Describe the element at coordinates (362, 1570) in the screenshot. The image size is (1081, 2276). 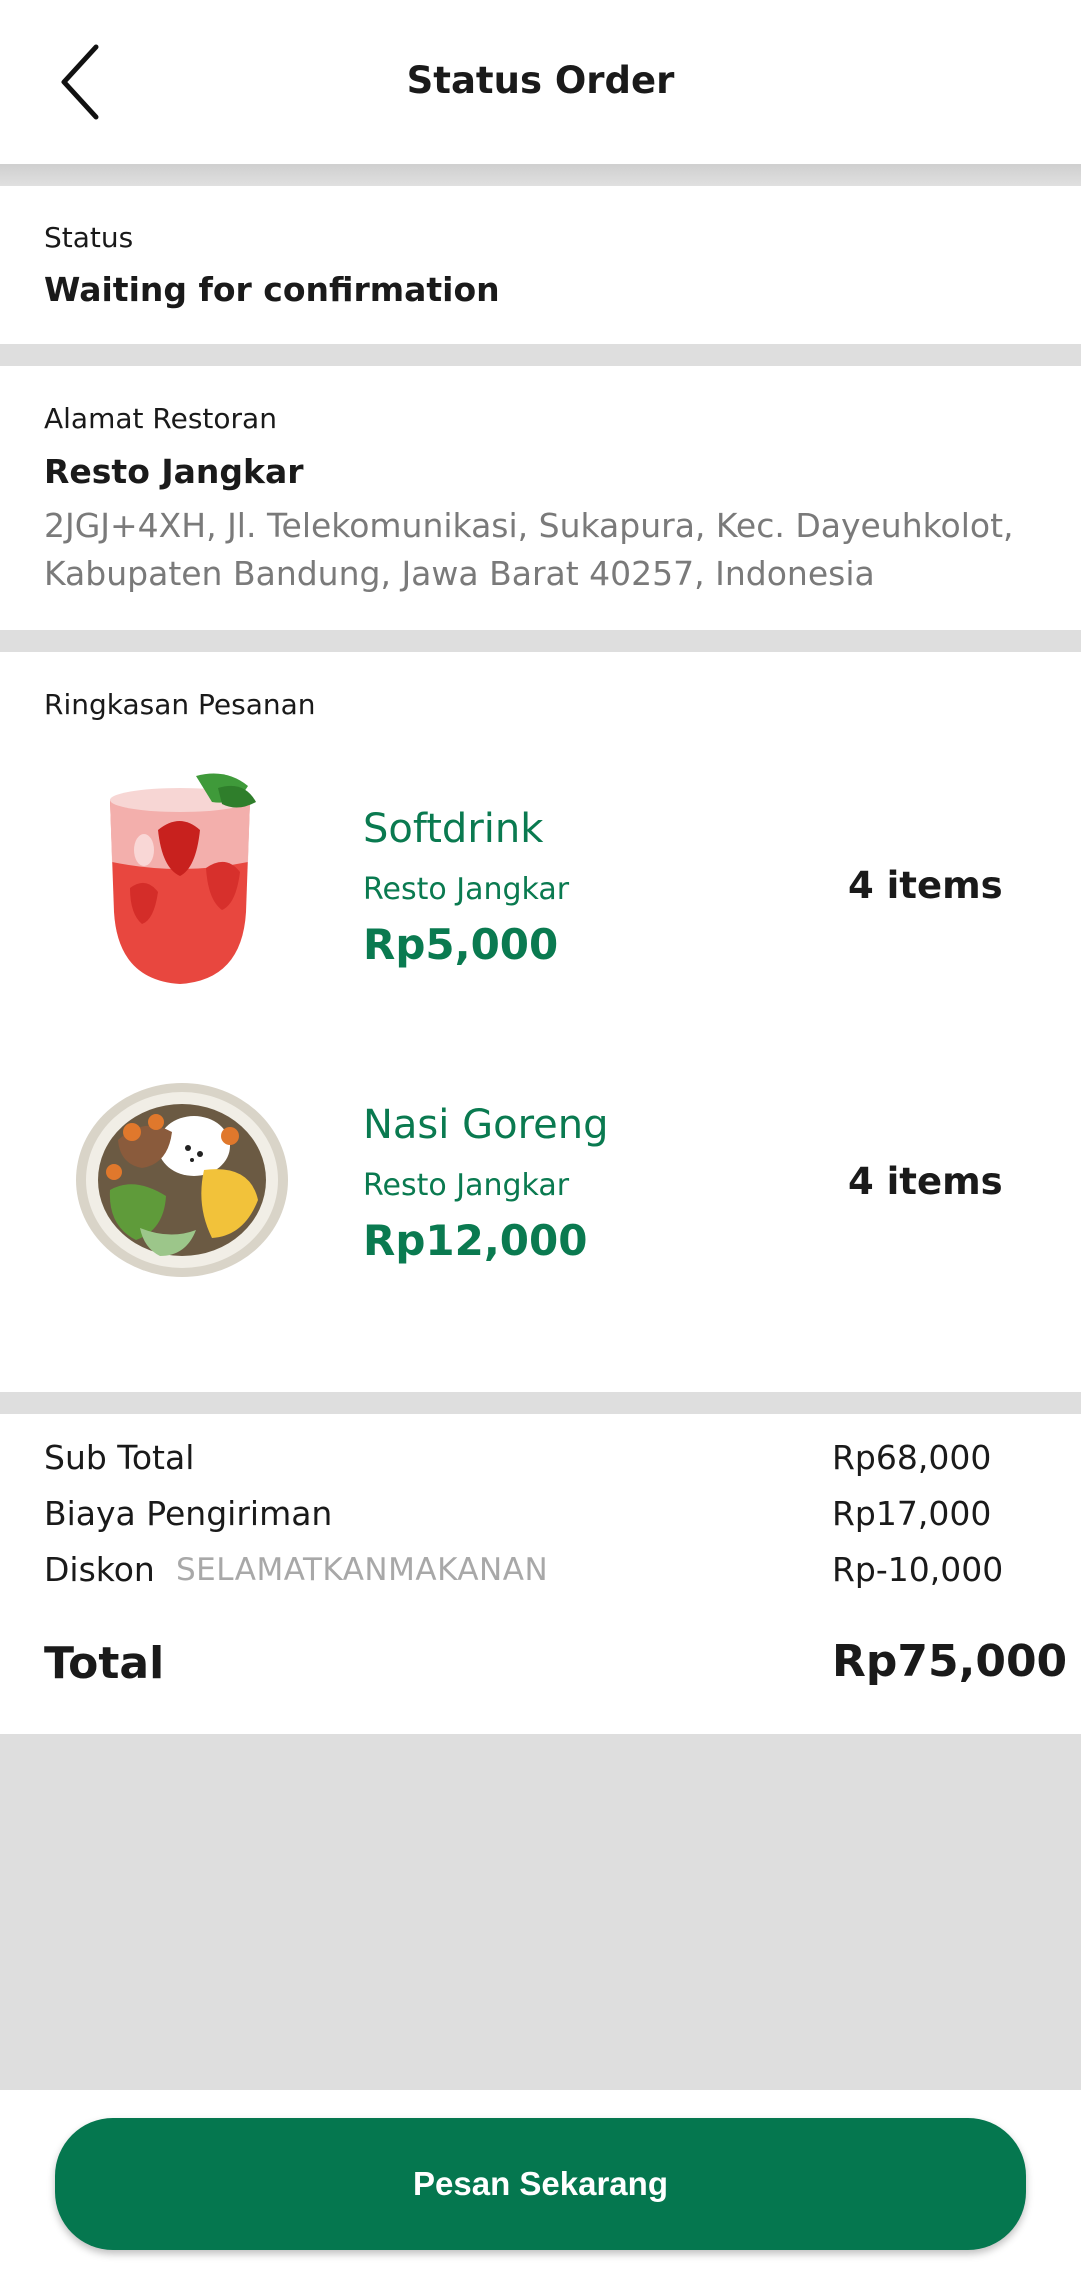
I see `promo-code: SELAMATKANMAKANAN` at that location.